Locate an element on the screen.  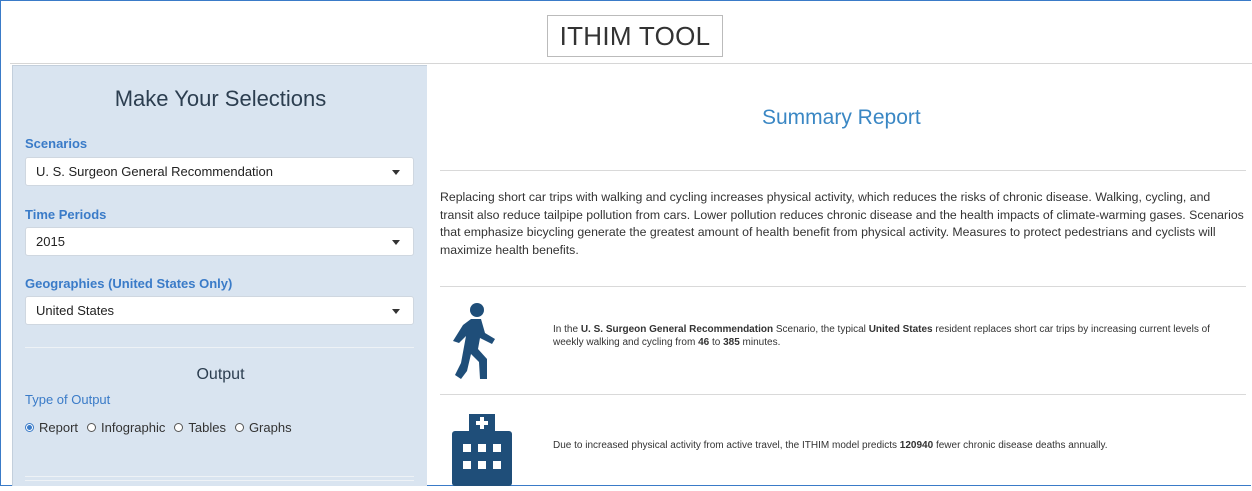
radio-graphs: Graphs is located at coordinates (263, 427).